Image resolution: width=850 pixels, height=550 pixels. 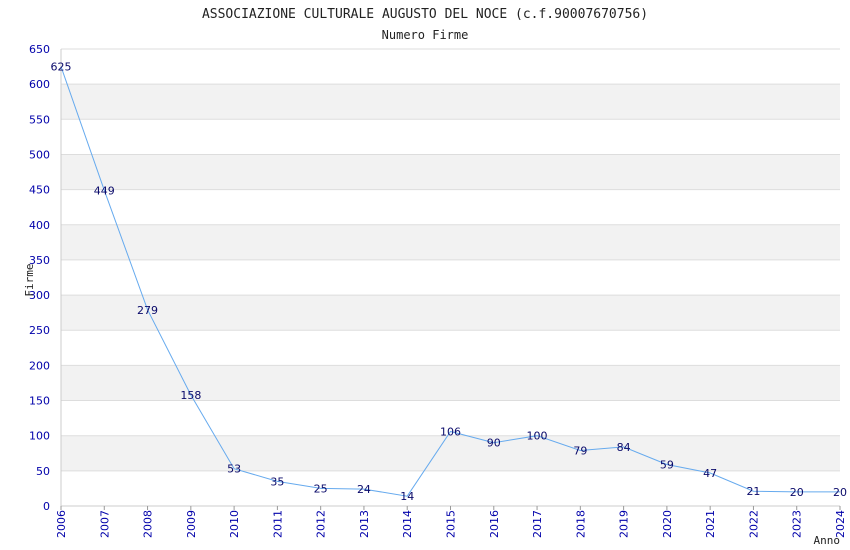 I want to click on x-tick-label: 2008, so click(x=148, y=524).